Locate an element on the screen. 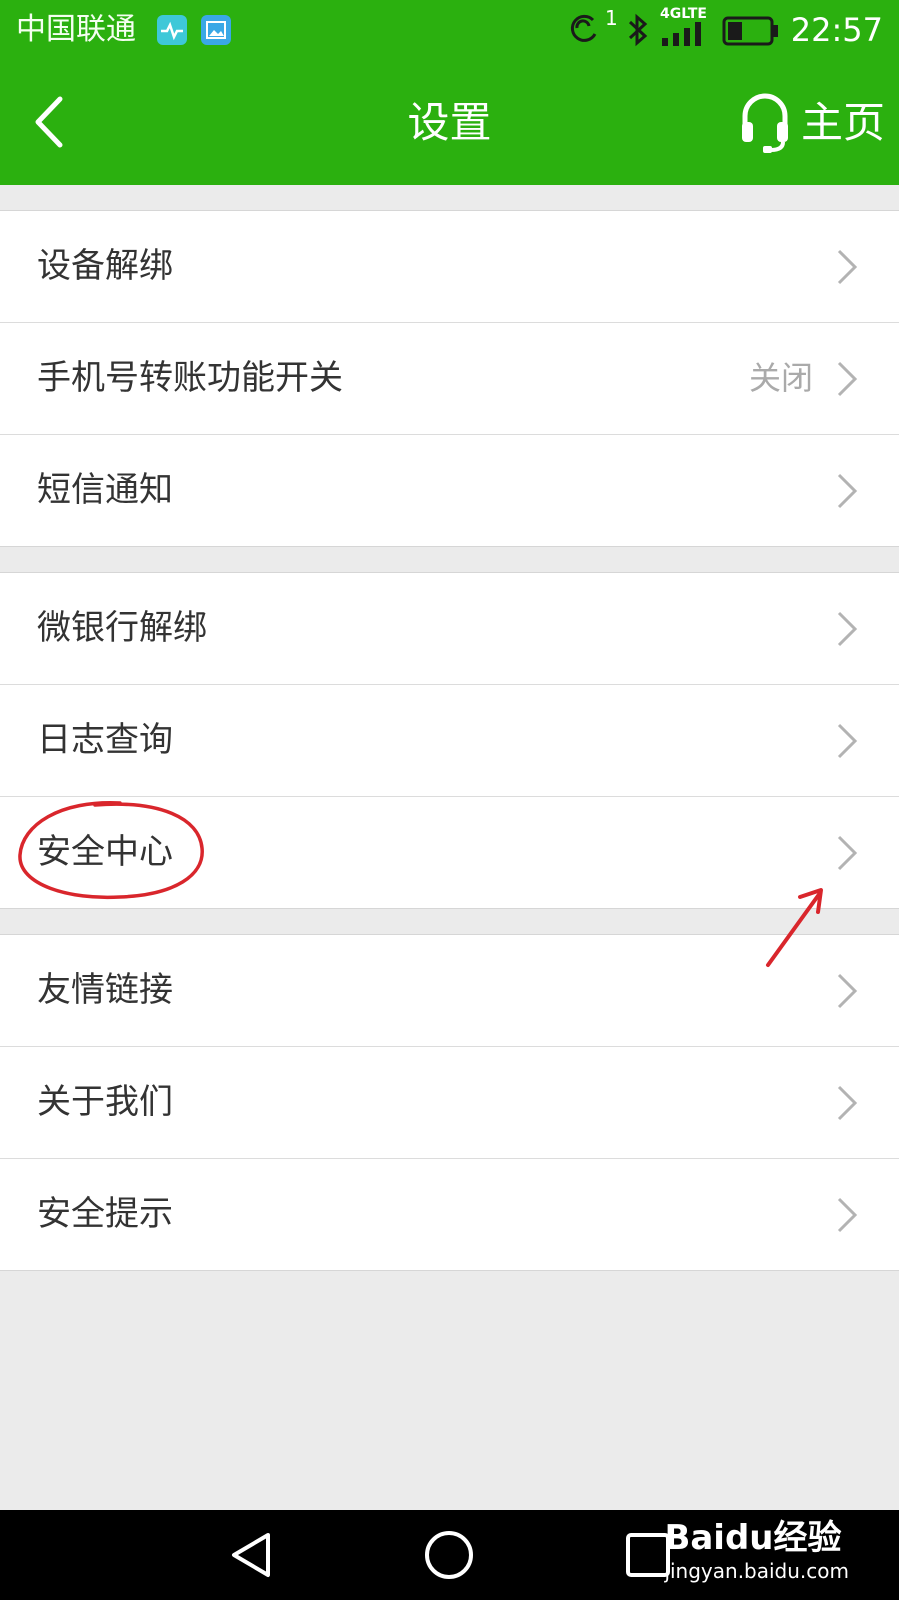 The height and width of the screenshot is (1600, 899). settings-item-device-unbind: 设备解绑 is located at coordinates (449, 267).